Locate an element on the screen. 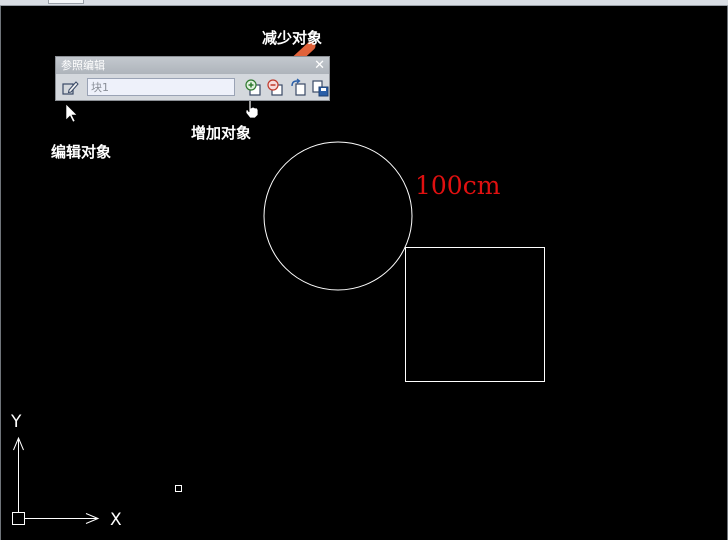  hand-pointer-cursor-icon is located at coordinates (252, 109).